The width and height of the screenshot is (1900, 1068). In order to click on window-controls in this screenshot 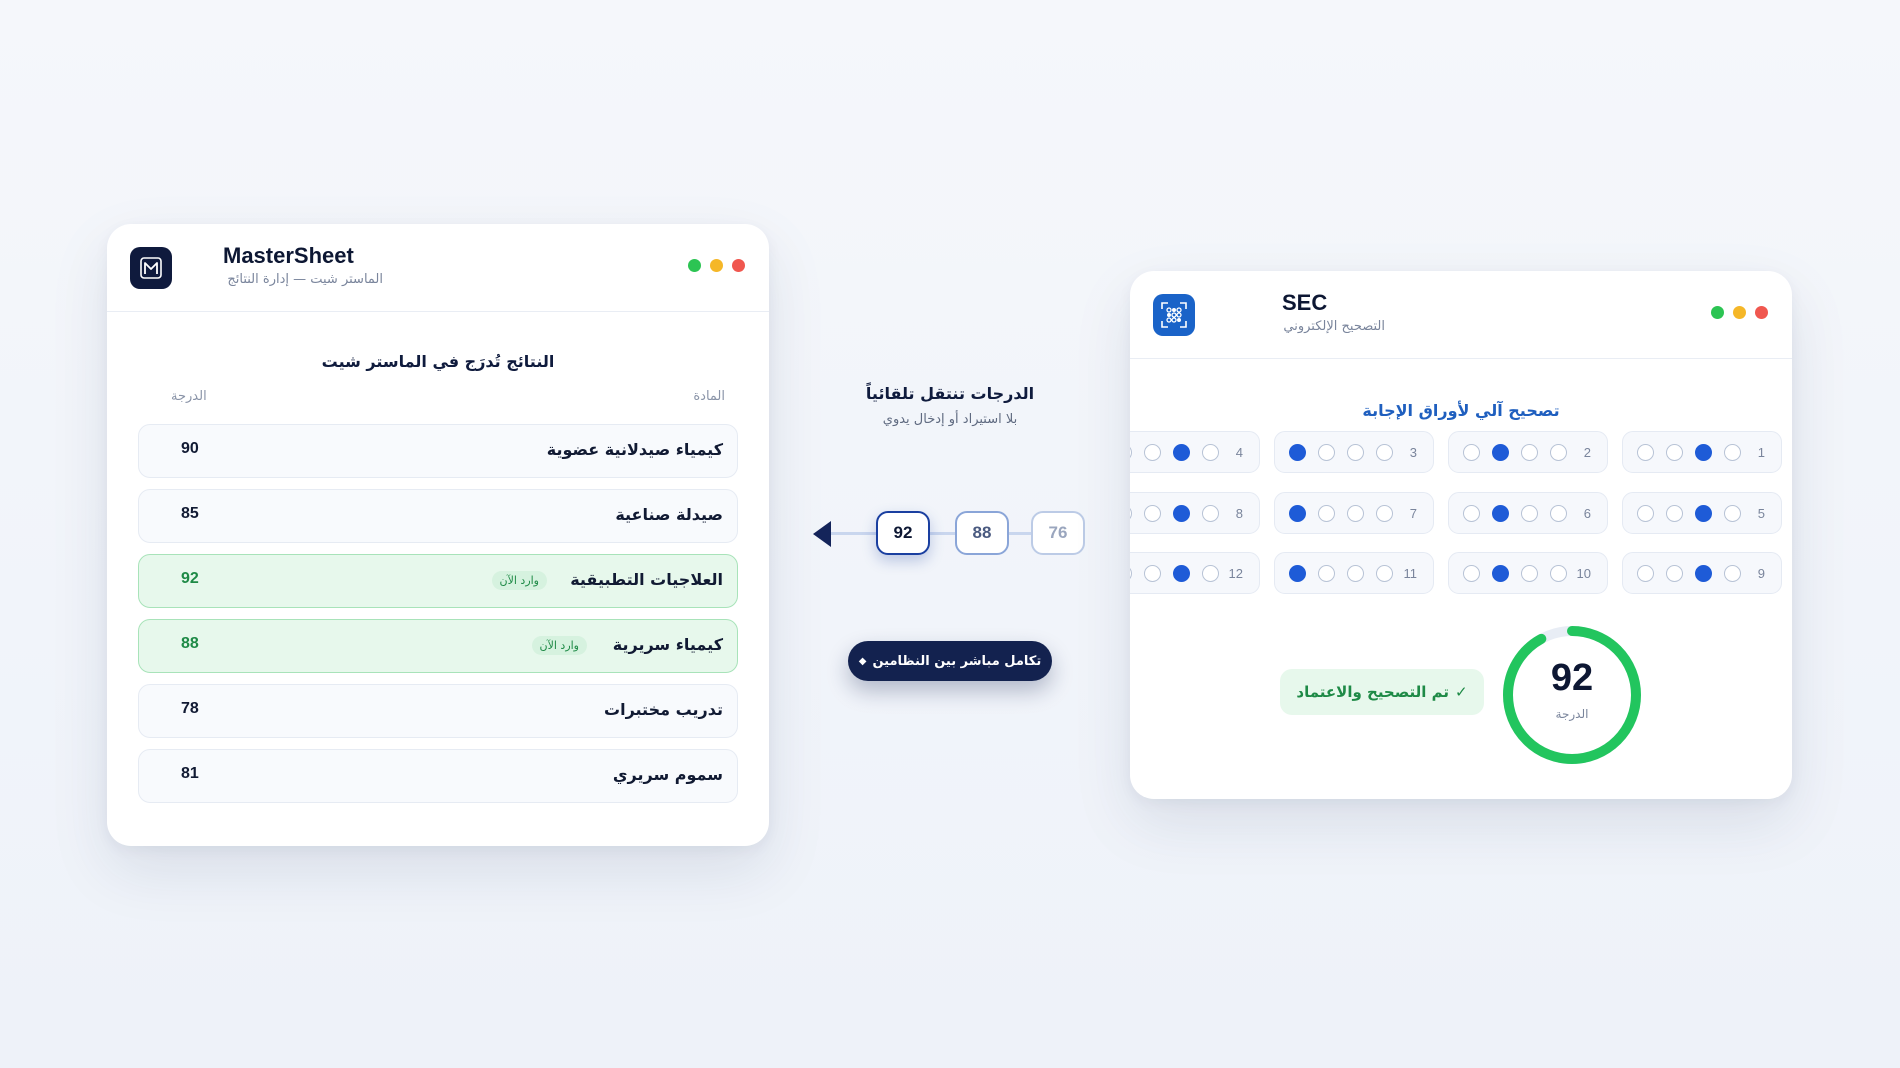, I will do `click(1739, 312)`.